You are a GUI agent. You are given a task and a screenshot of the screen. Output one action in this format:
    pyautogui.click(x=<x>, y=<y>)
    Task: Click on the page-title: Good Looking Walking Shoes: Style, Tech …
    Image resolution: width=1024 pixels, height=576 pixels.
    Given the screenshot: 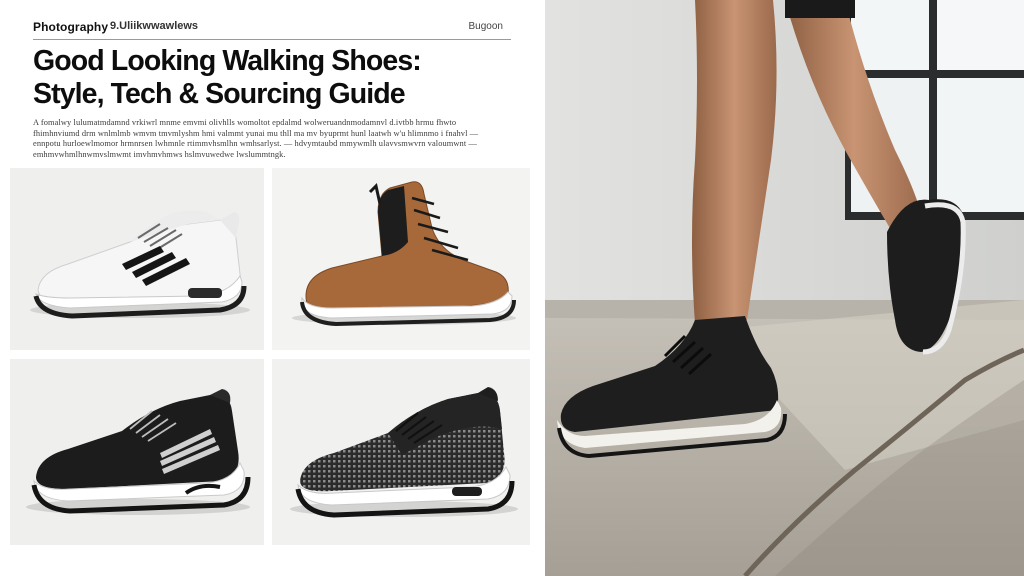 What is the action you would take?
    pyautogui.click(x=273, y=78)
    